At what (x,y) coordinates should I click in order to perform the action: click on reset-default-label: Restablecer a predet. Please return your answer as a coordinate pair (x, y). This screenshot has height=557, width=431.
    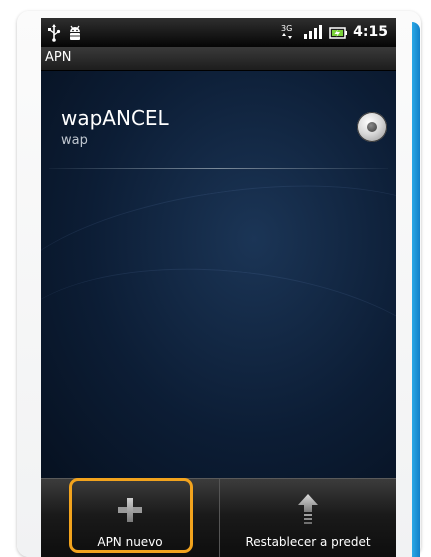
    Looking at the image, I should click on (308, 542).